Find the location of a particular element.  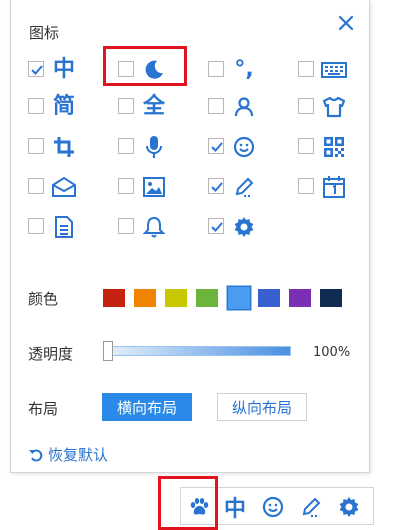

punctuation-label: °, is located at coordinates (244, 70).